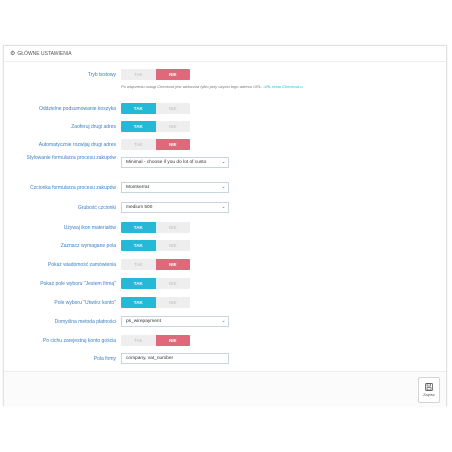 This screenshot has height=452, width=452. What do you see at coordinates (172, 340) in the screenshot?
I see `silent-guest-register-no: NIE` at bounding box center [172, 340].